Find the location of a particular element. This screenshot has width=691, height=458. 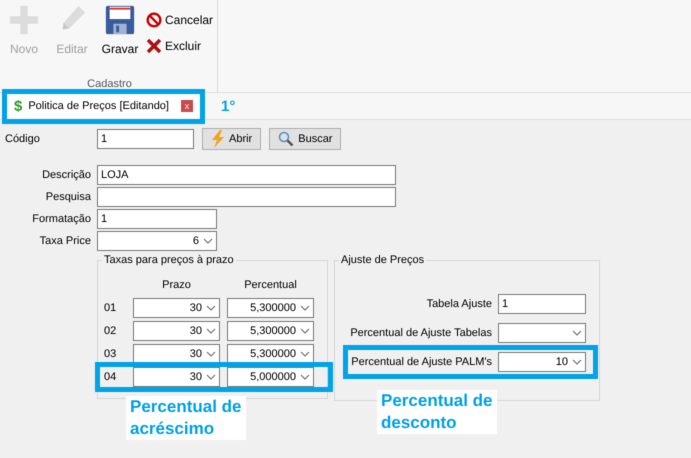

search-button: Buscar is located at coordinates (305, 139).